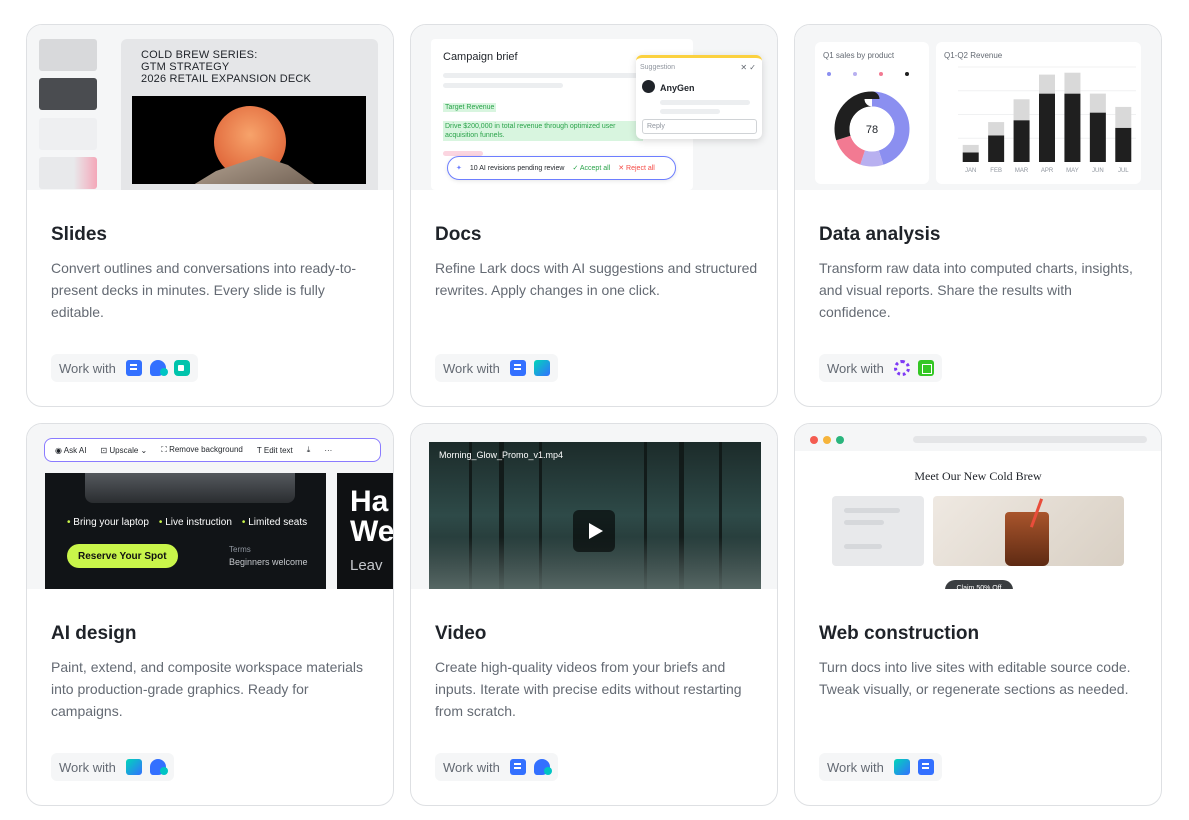 This screenshot has height=820, width=1189. I want to click on reply-input: Reply, so click(699, 126).